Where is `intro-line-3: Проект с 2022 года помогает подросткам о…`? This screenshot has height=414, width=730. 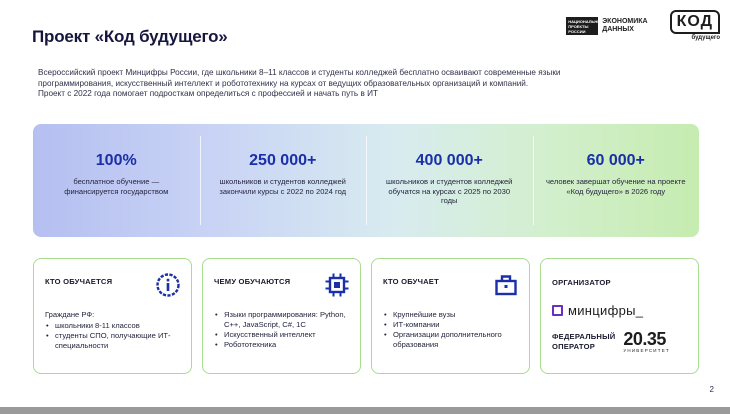 intro-line-3: Проект с 2022 года помогает подросткам о… is located at coordinates (208, 93).